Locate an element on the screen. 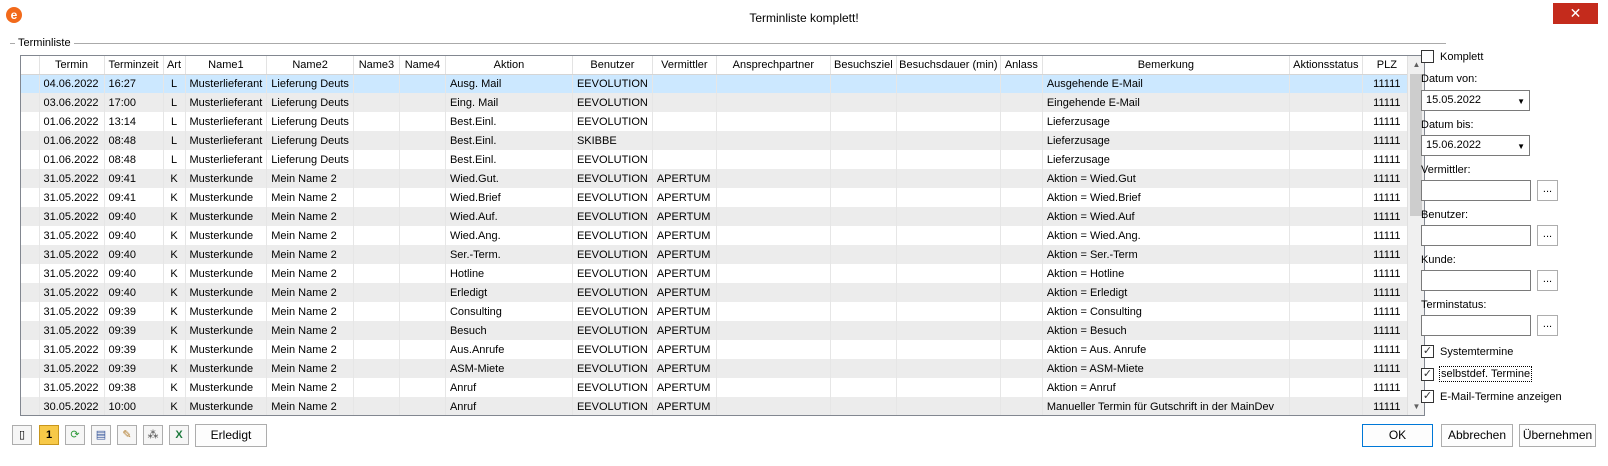  table-cell: 09:39 is located at coordinates (134, 311).